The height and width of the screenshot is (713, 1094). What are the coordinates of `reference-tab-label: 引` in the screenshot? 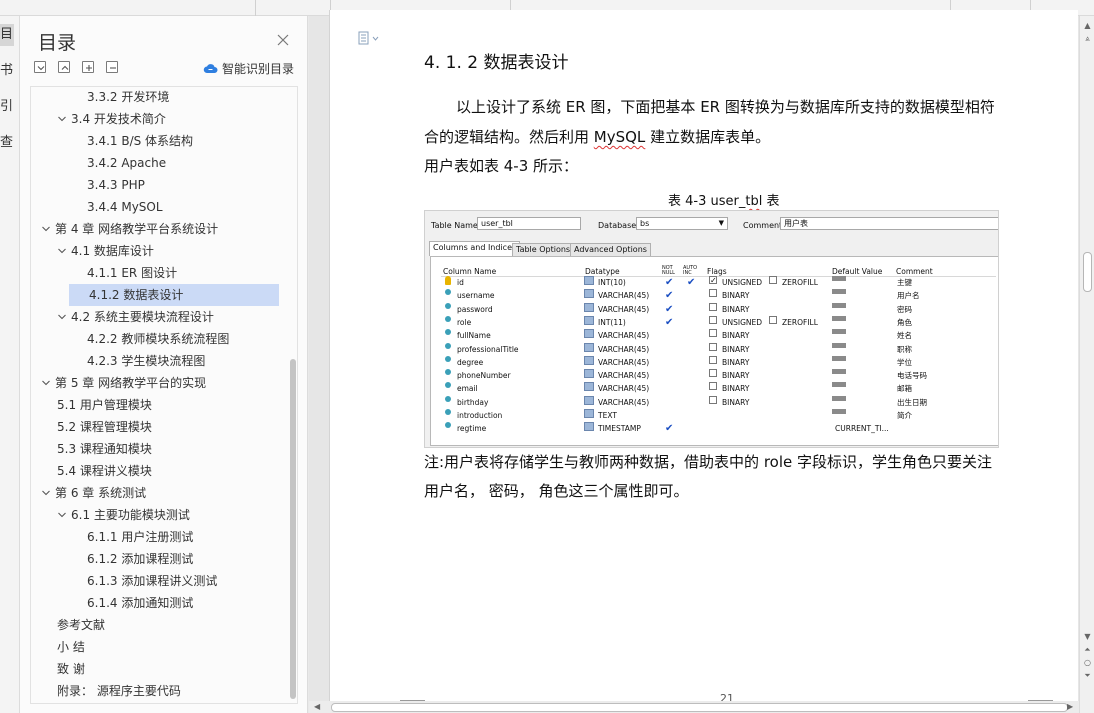 It's located at (7, 106).